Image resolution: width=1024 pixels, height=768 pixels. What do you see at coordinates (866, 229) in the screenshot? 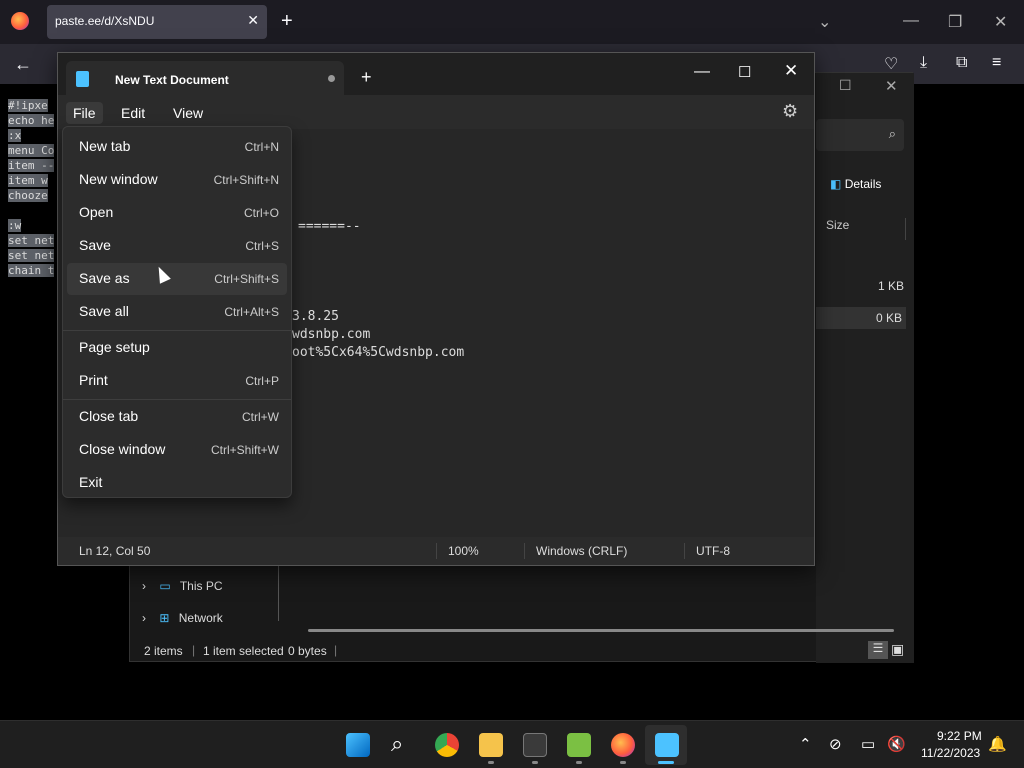
I see `size-column-header: Size` at bounding box center [866, 229].